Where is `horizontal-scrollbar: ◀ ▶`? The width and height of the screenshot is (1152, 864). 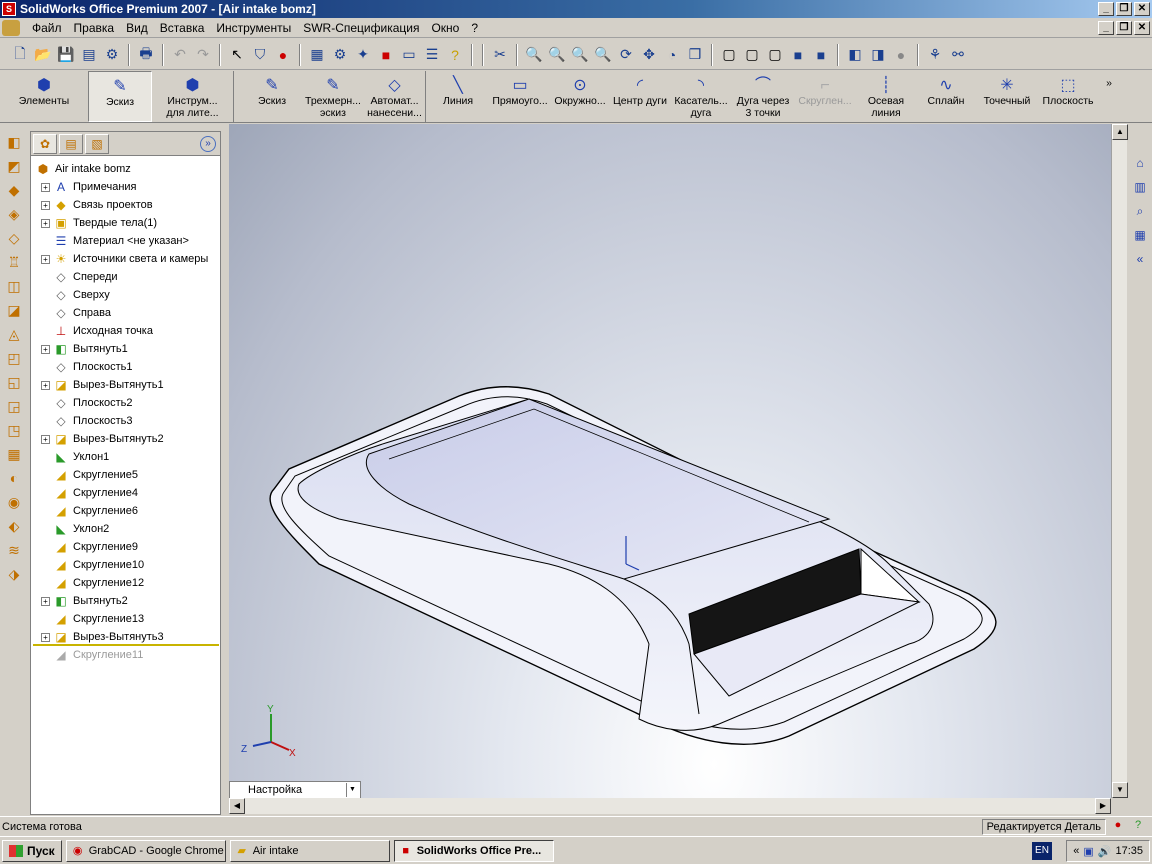 horizontal-scrollbar: ◀ ▶ is located at coordinates (670, 806).